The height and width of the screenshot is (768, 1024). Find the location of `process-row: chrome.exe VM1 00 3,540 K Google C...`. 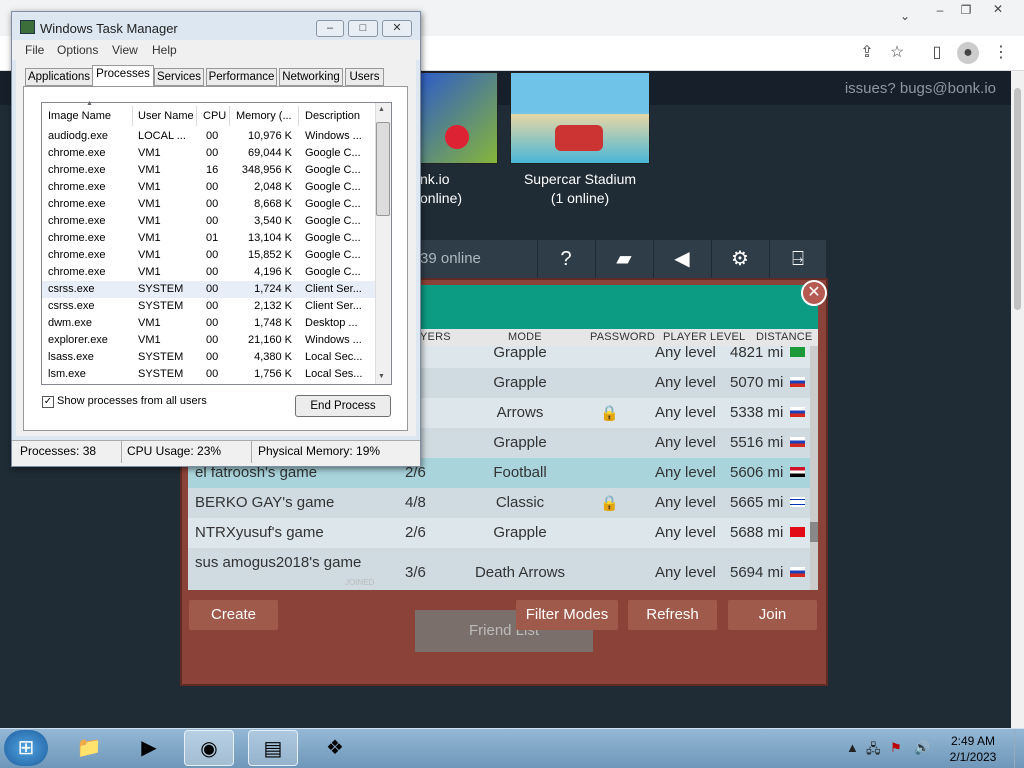

process-row: chrome.exe VM1 00 3,540 K Google C... is located at coordinates (210, 221).